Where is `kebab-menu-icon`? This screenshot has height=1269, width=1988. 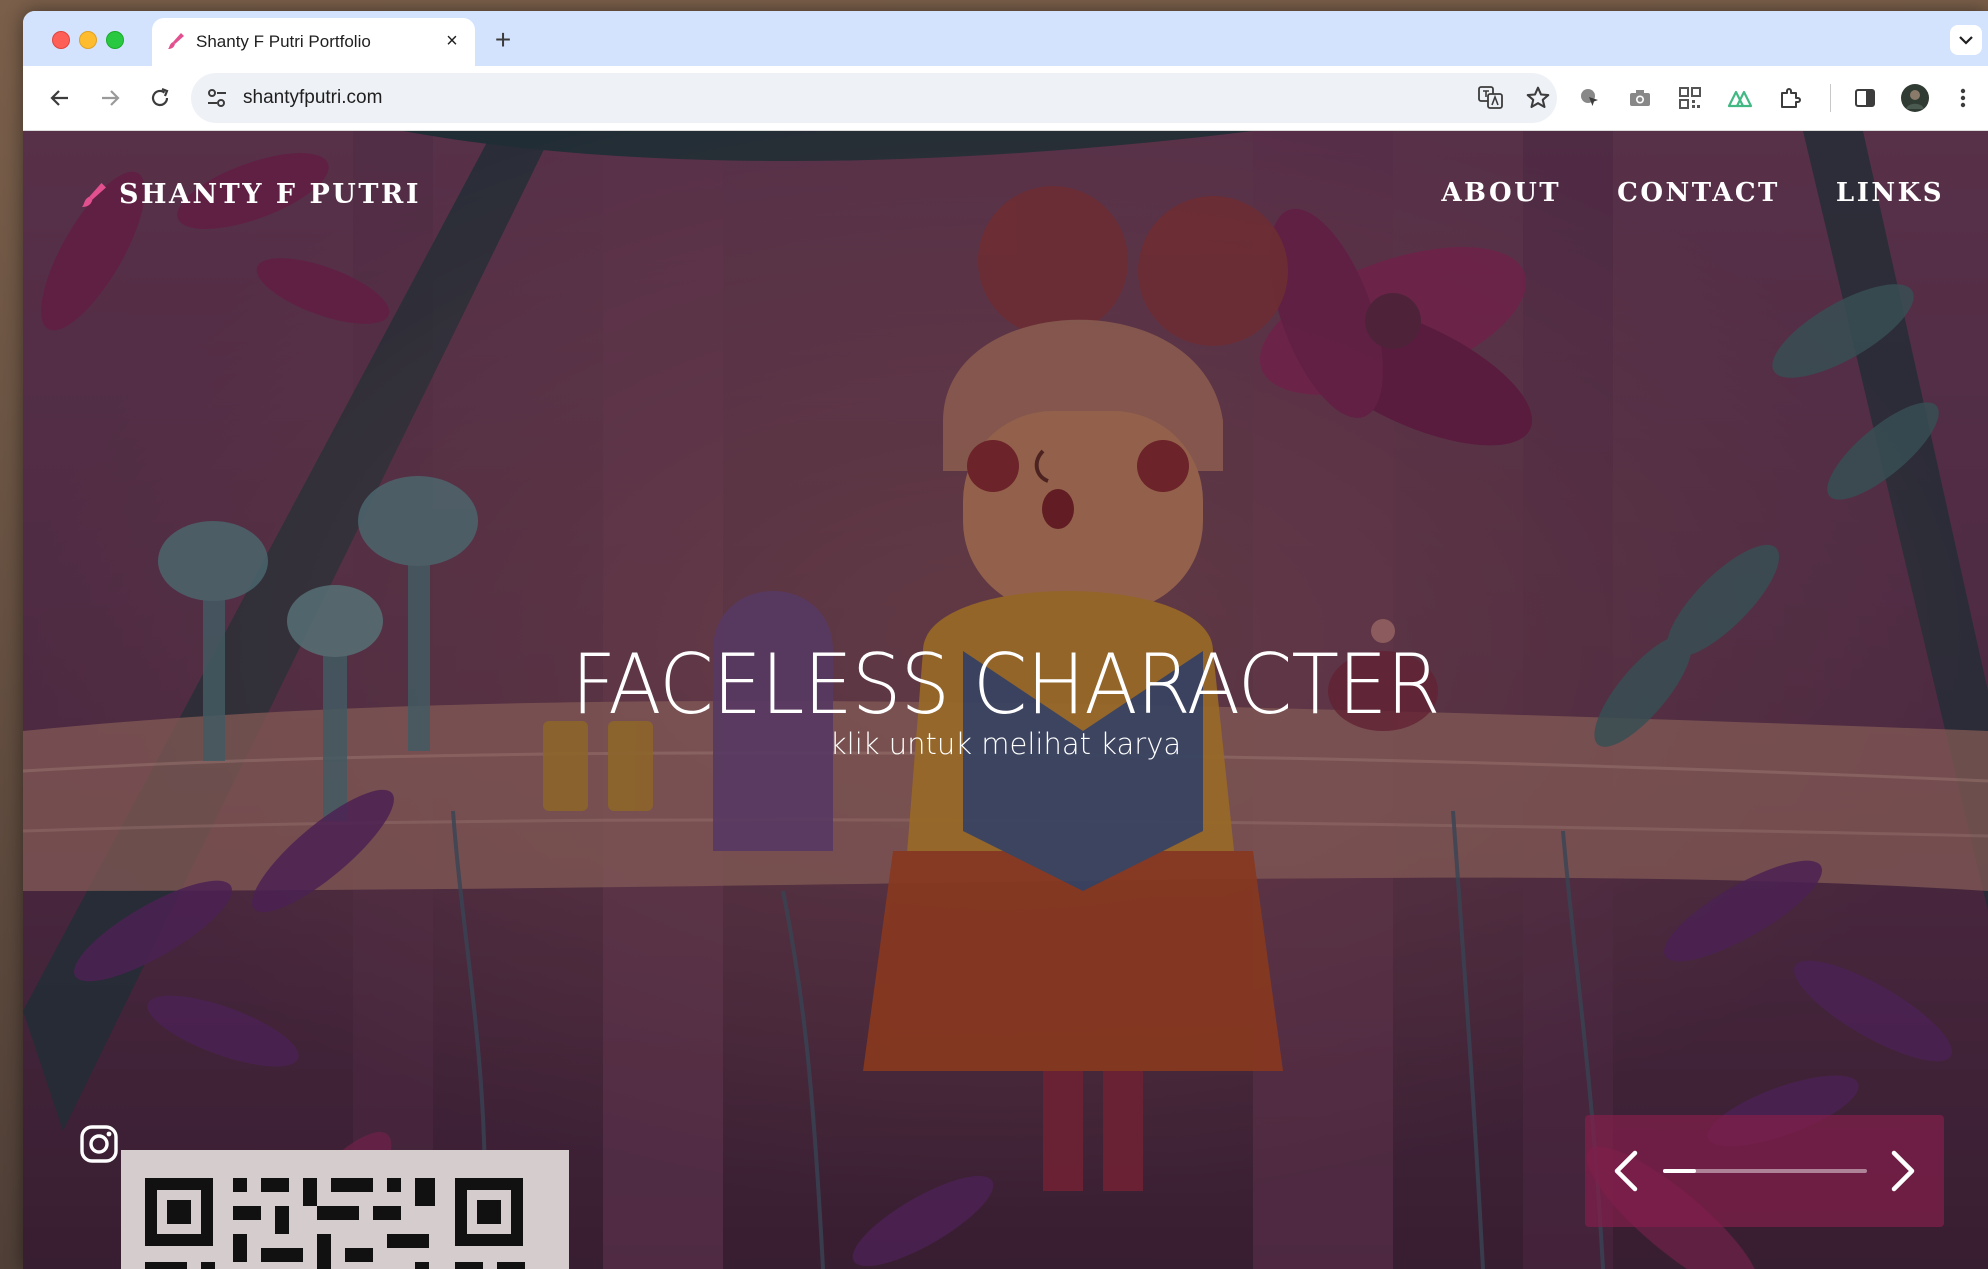 kebab-menu-icon is located at coordinates (1963, 98).